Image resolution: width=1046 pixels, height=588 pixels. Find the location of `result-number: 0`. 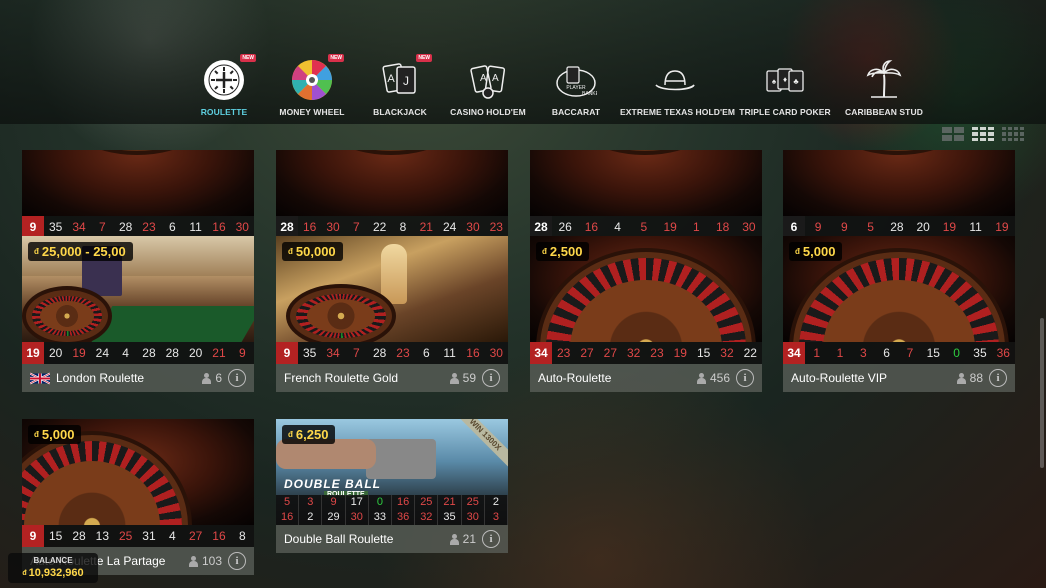

result-number: 0 is located at coordinates (379, 502).